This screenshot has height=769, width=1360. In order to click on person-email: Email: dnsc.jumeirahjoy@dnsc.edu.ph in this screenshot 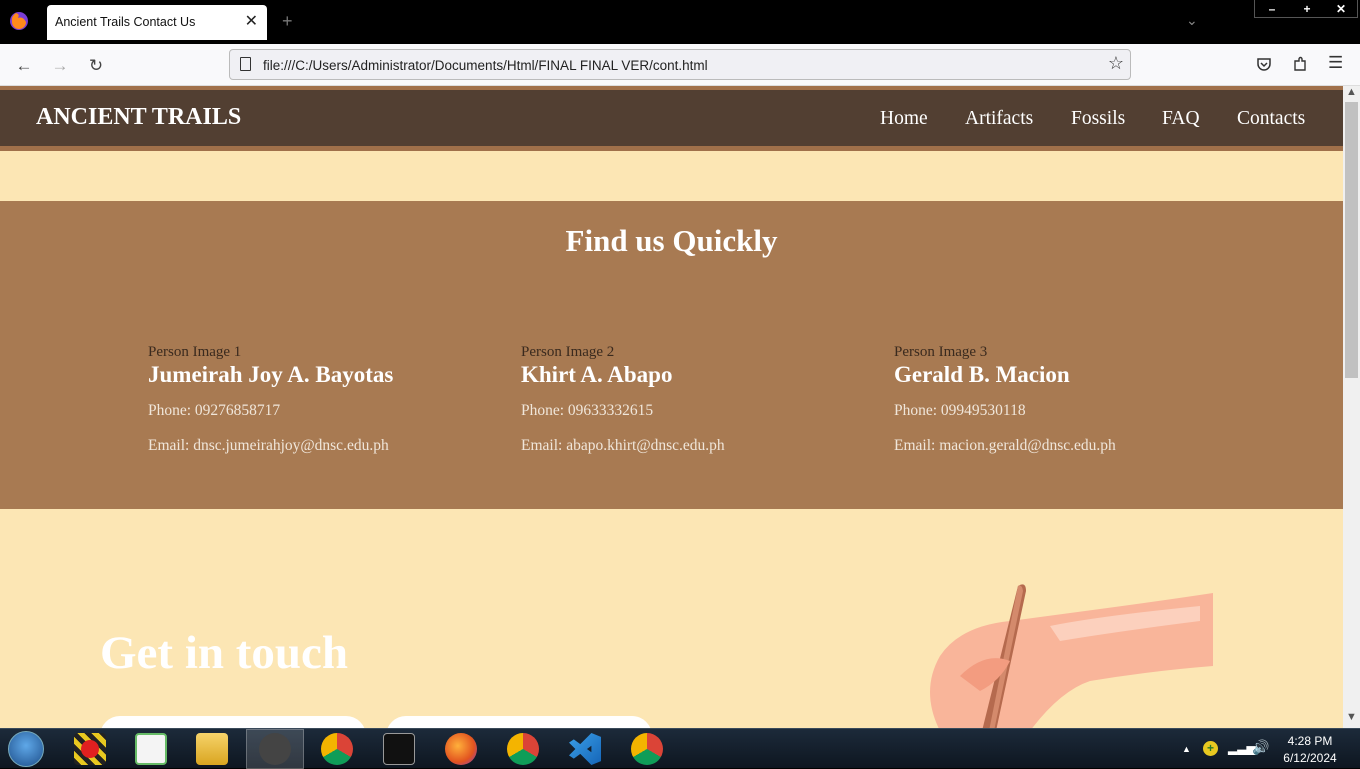, I will do `click(268, 445)`.